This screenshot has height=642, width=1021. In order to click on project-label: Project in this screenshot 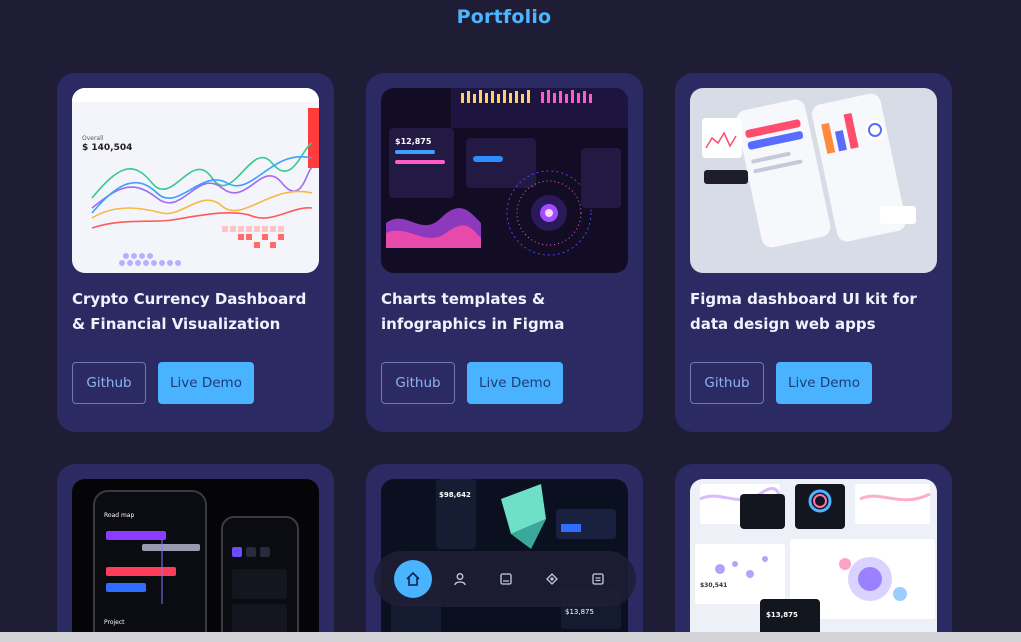, I will do `click(114, 622)`.